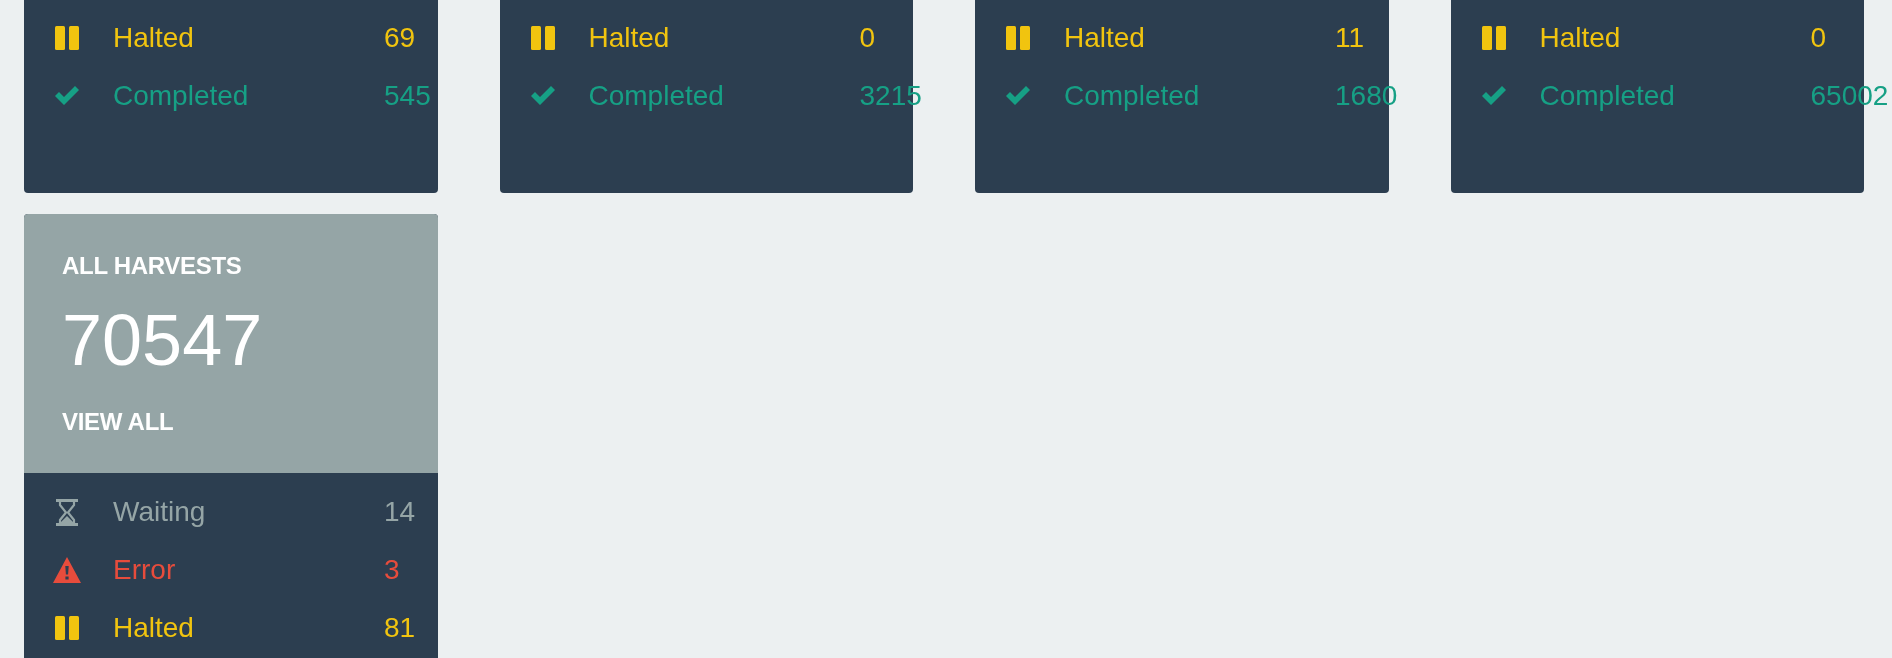  Describe the element at coordinates (400, 628) in the screenshot. I see `status-count: 81` at that location.